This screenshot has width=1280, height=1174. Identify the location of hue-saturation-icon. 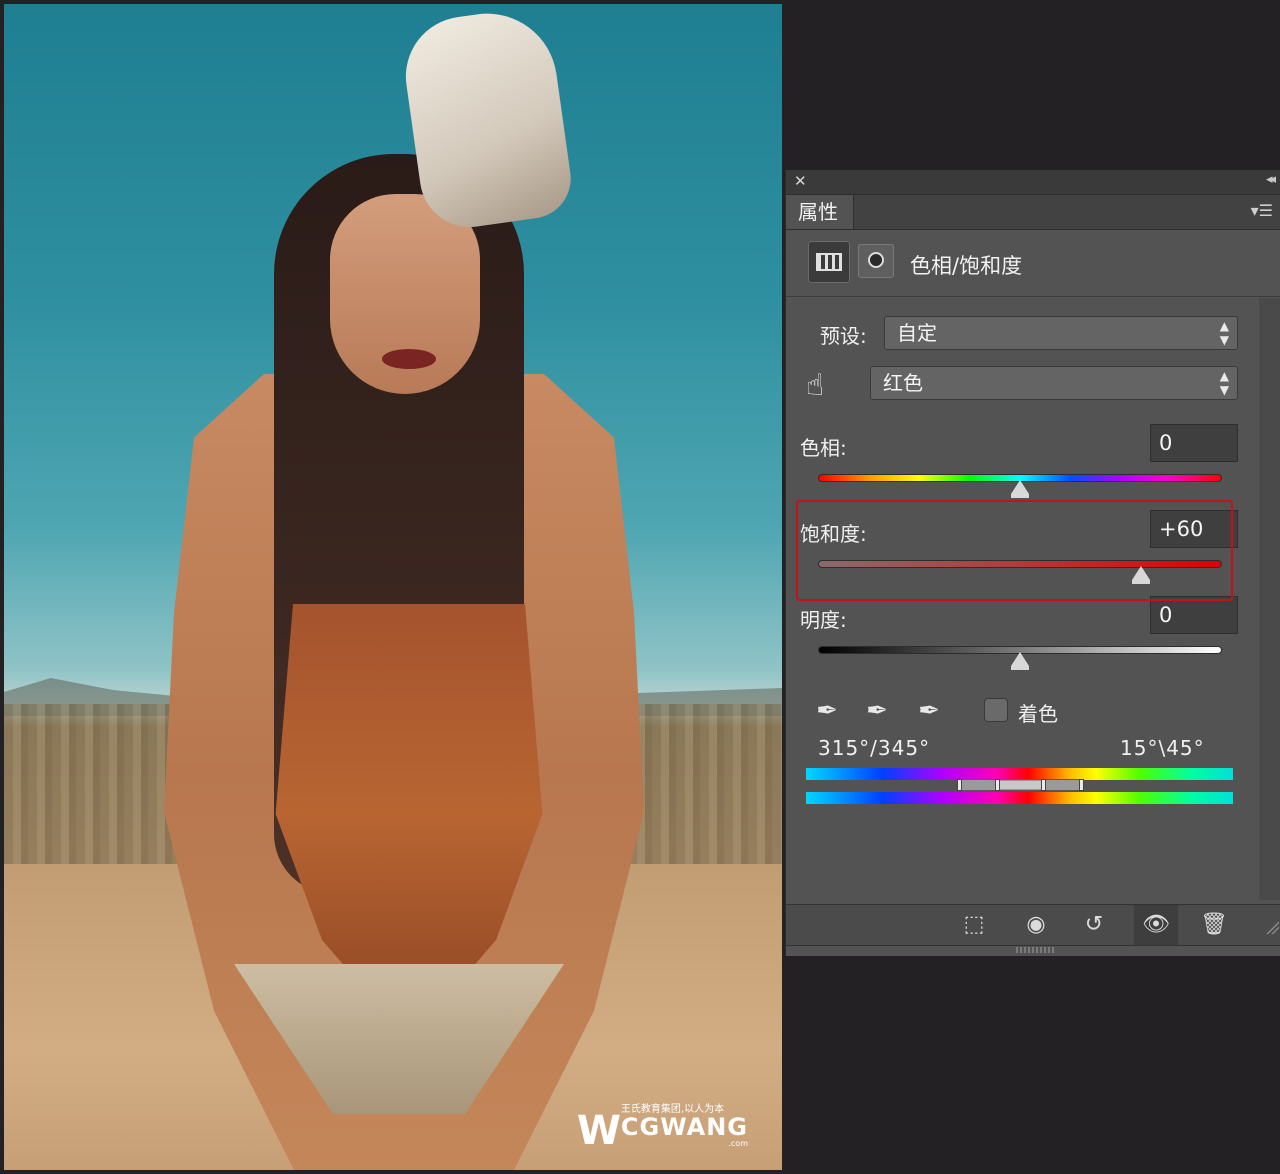
(829, 262).